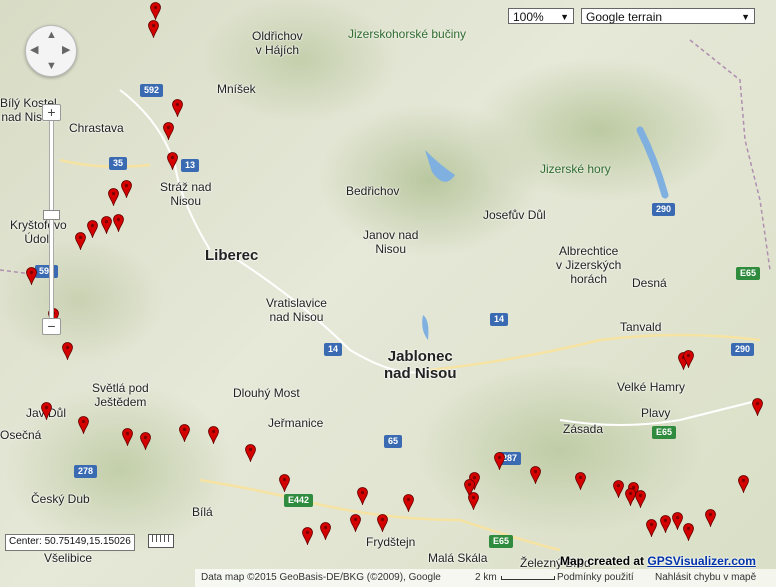  Describe the element at coordinates (70, 542) in the screenshot. I see `center-coordinates: Center: 50.75149,15.15026` at that location.